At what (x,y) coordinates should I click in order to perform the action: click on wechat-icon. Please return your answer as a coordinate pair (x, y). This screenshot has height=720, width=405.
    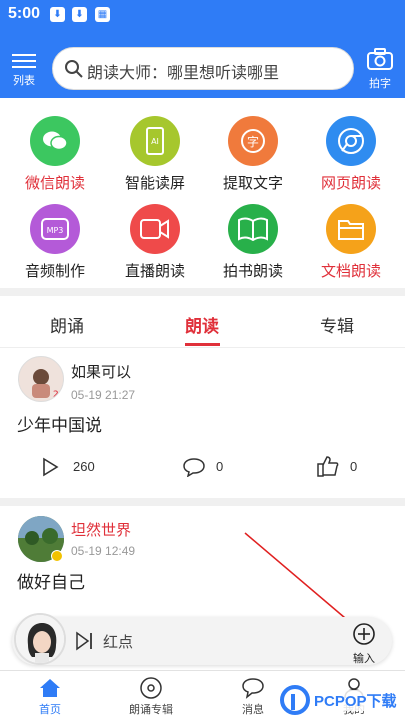
    Looking at the image, I should click on (55, 141).